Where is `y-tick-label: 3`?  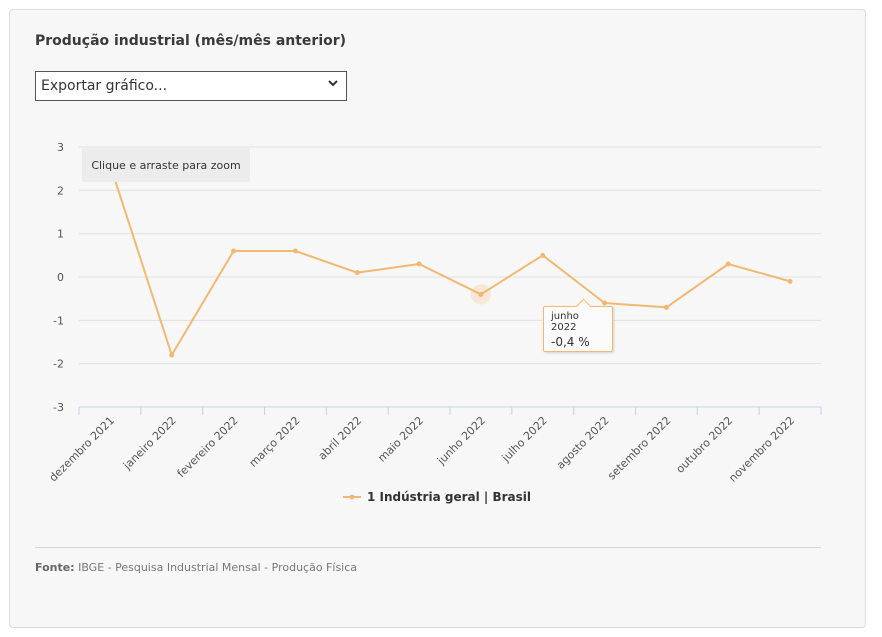
y-tick-label: 3 is located at coordinates (60, 147).